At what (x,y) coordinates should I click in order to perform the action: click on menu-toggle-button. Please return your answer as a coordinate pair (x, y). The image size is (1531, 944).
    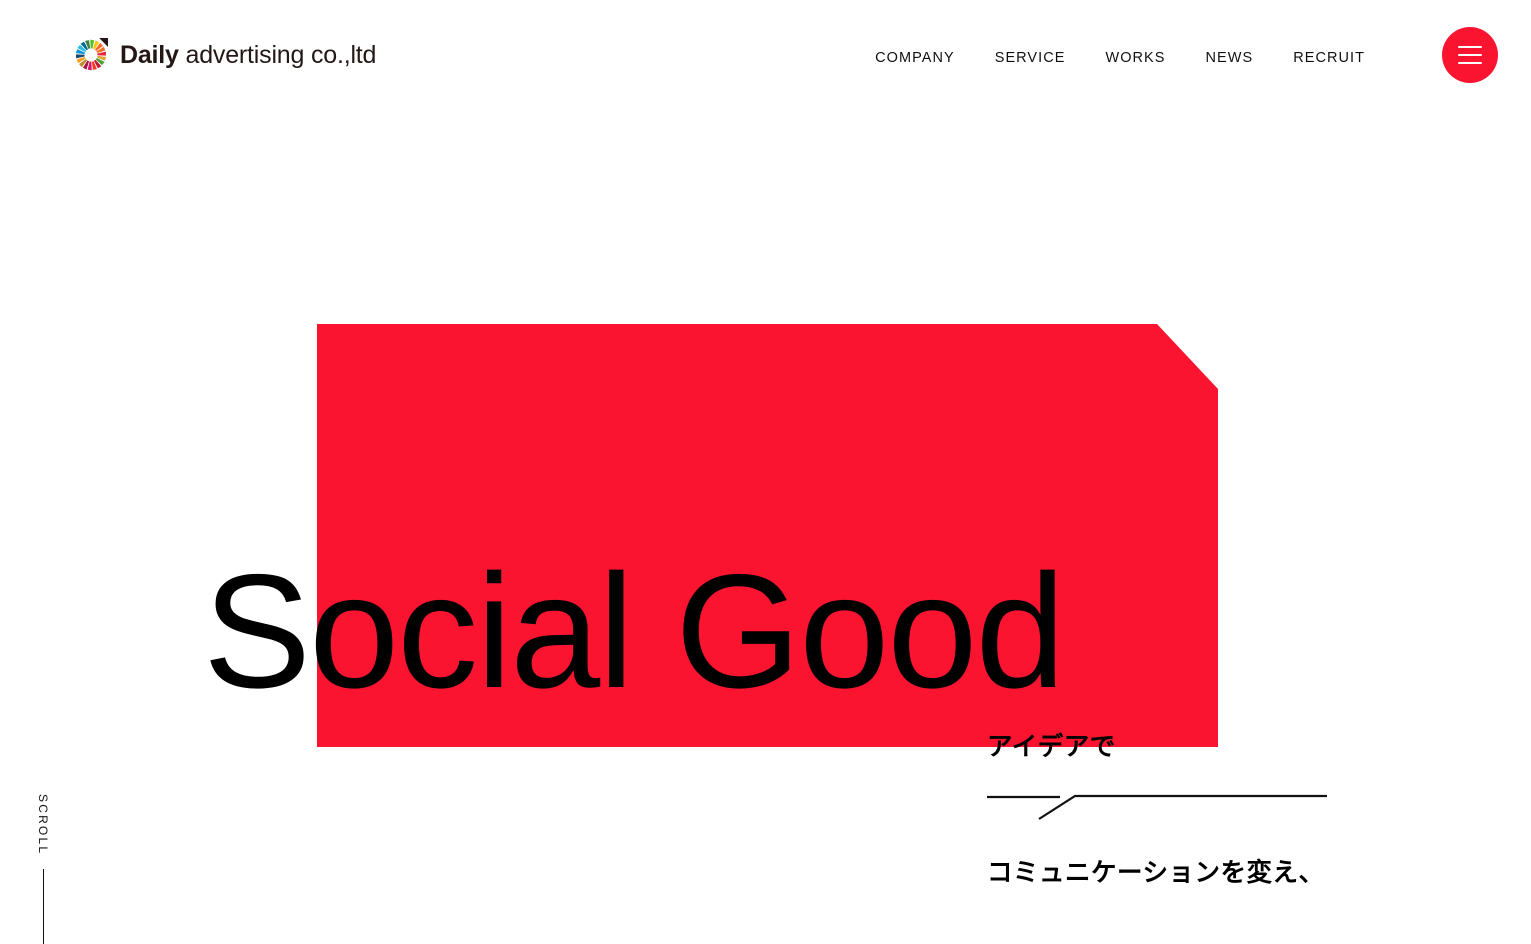
    Looking at the image, I should click on (1470, 55).